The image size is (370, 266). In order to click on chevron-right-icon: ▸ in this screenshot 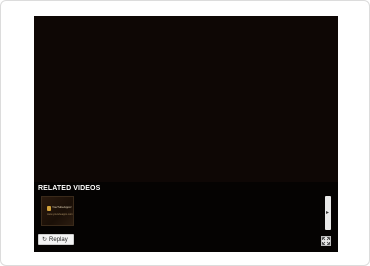, I will do `click(328, 213)`.